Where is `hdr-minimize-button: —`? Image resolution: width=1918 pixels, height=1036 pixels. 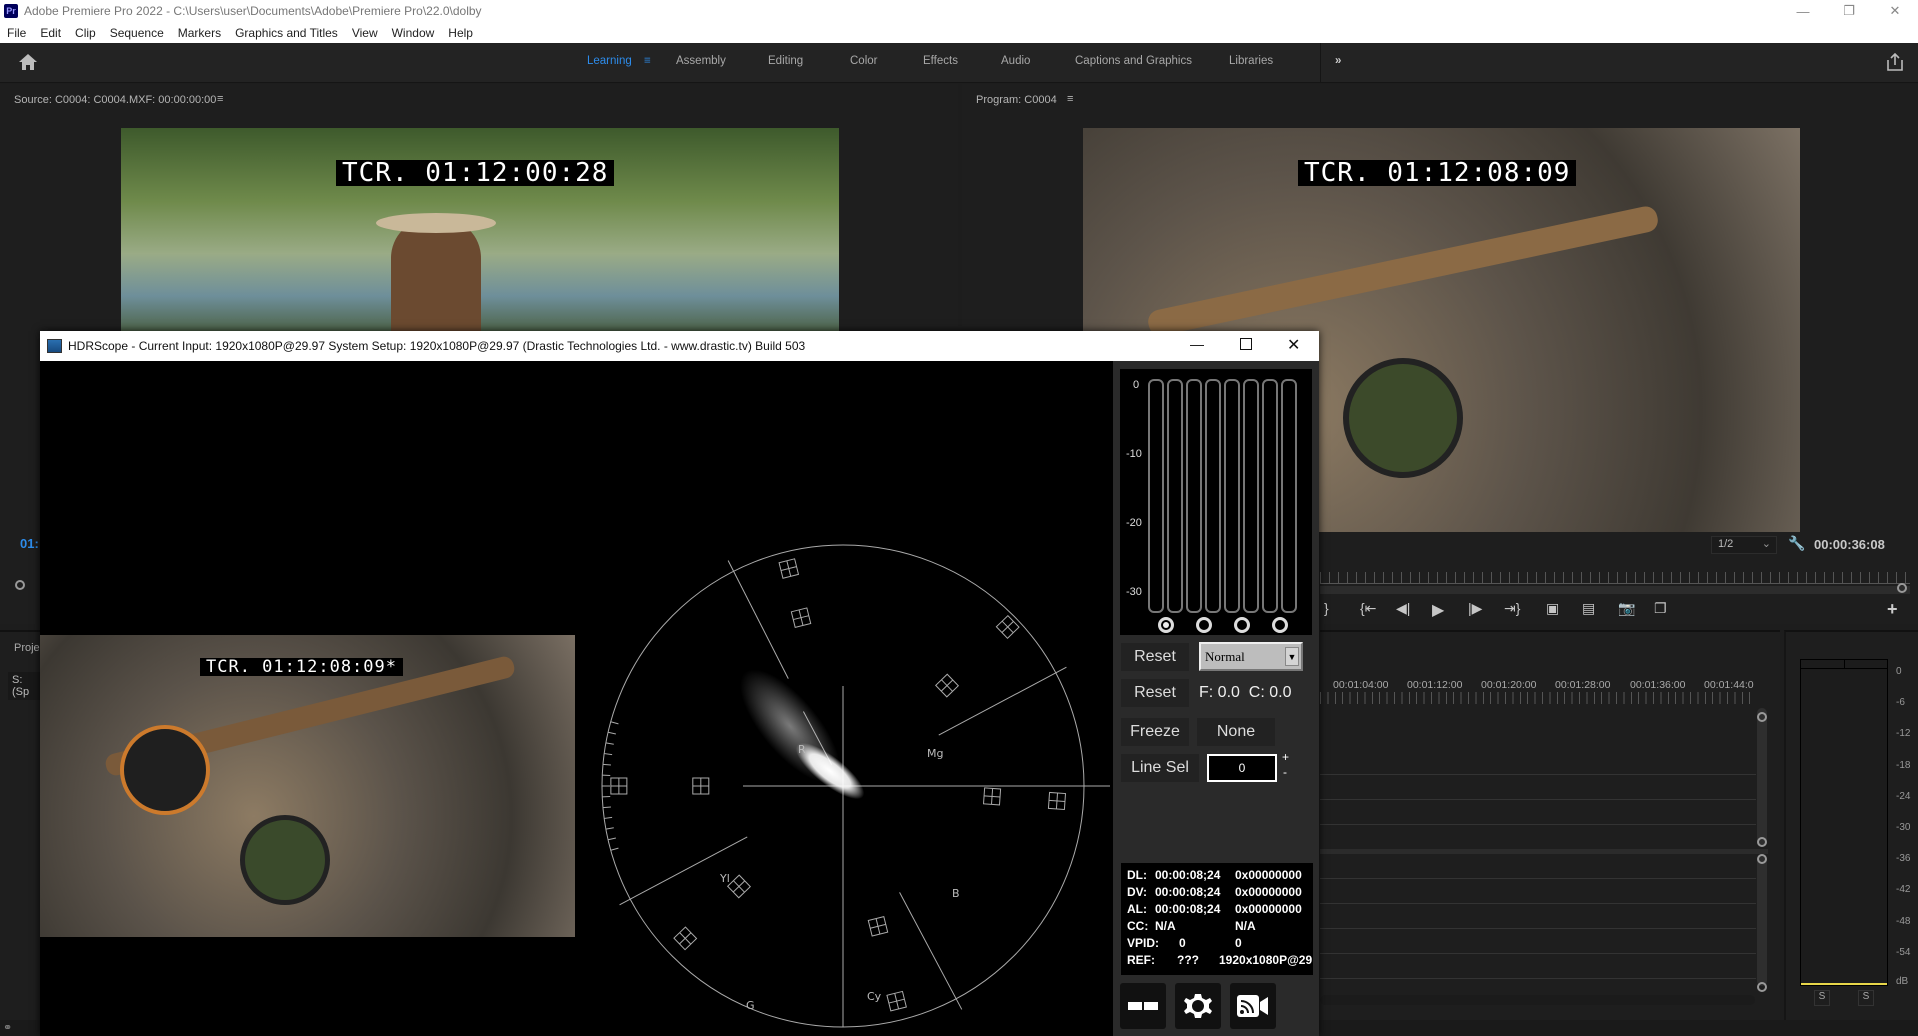 hdr-minimize-button: — is located at coordinates (1197, 344).